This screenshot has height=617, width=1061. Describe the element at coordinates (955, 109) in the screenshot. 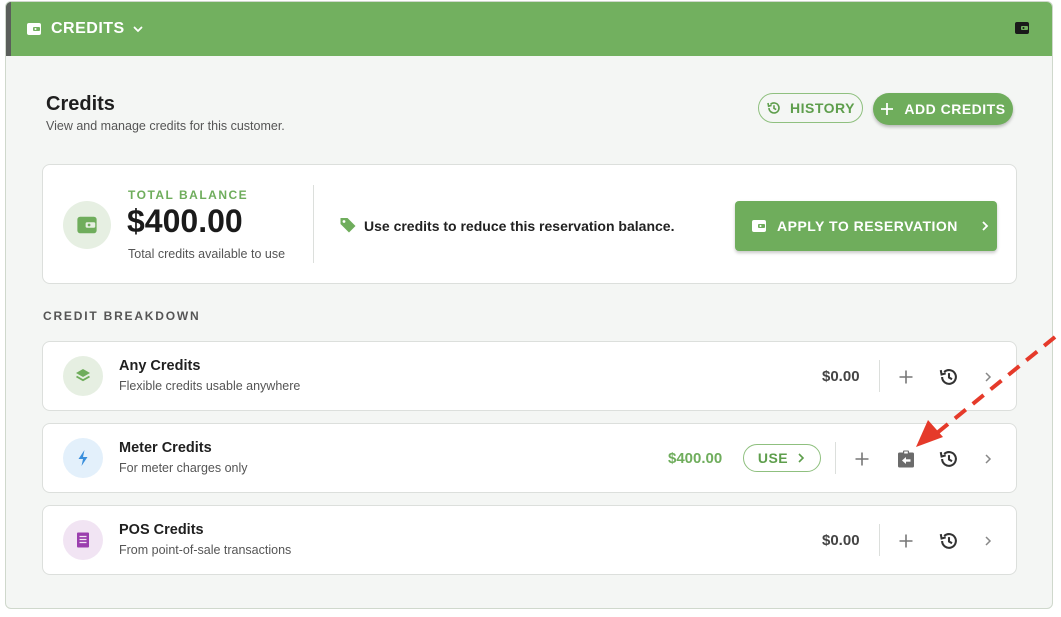

I see `add-credits-label: ADD CREDITS` at that location.